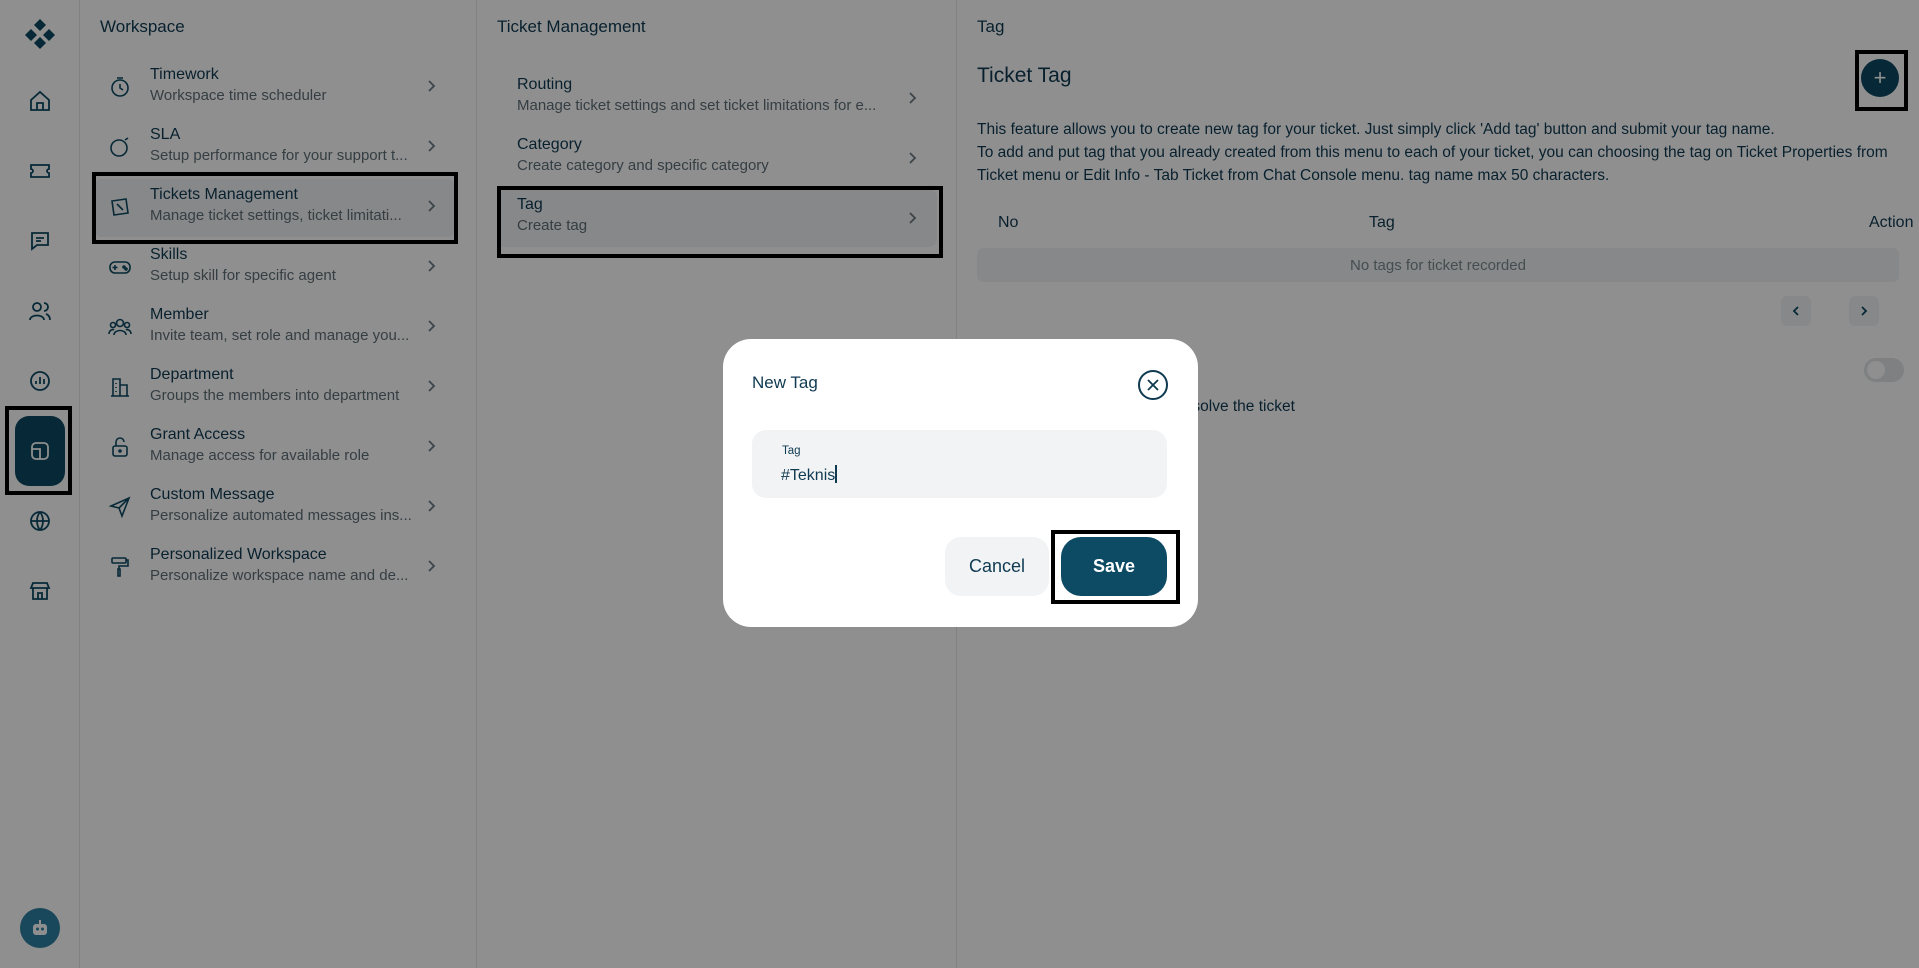 The width and height of the screenshot is (1919, 968). I want to click on tag-input: #Teknis, so click(961, 475).